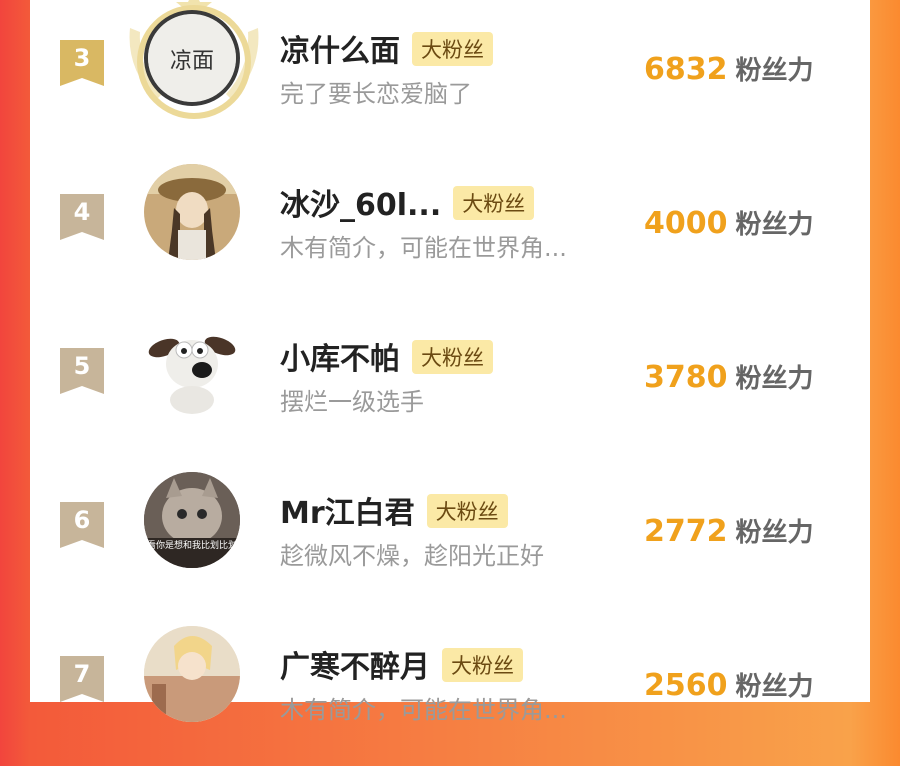  I want to click on fan-name-text: 广寒不醉月, so click(355, 667).